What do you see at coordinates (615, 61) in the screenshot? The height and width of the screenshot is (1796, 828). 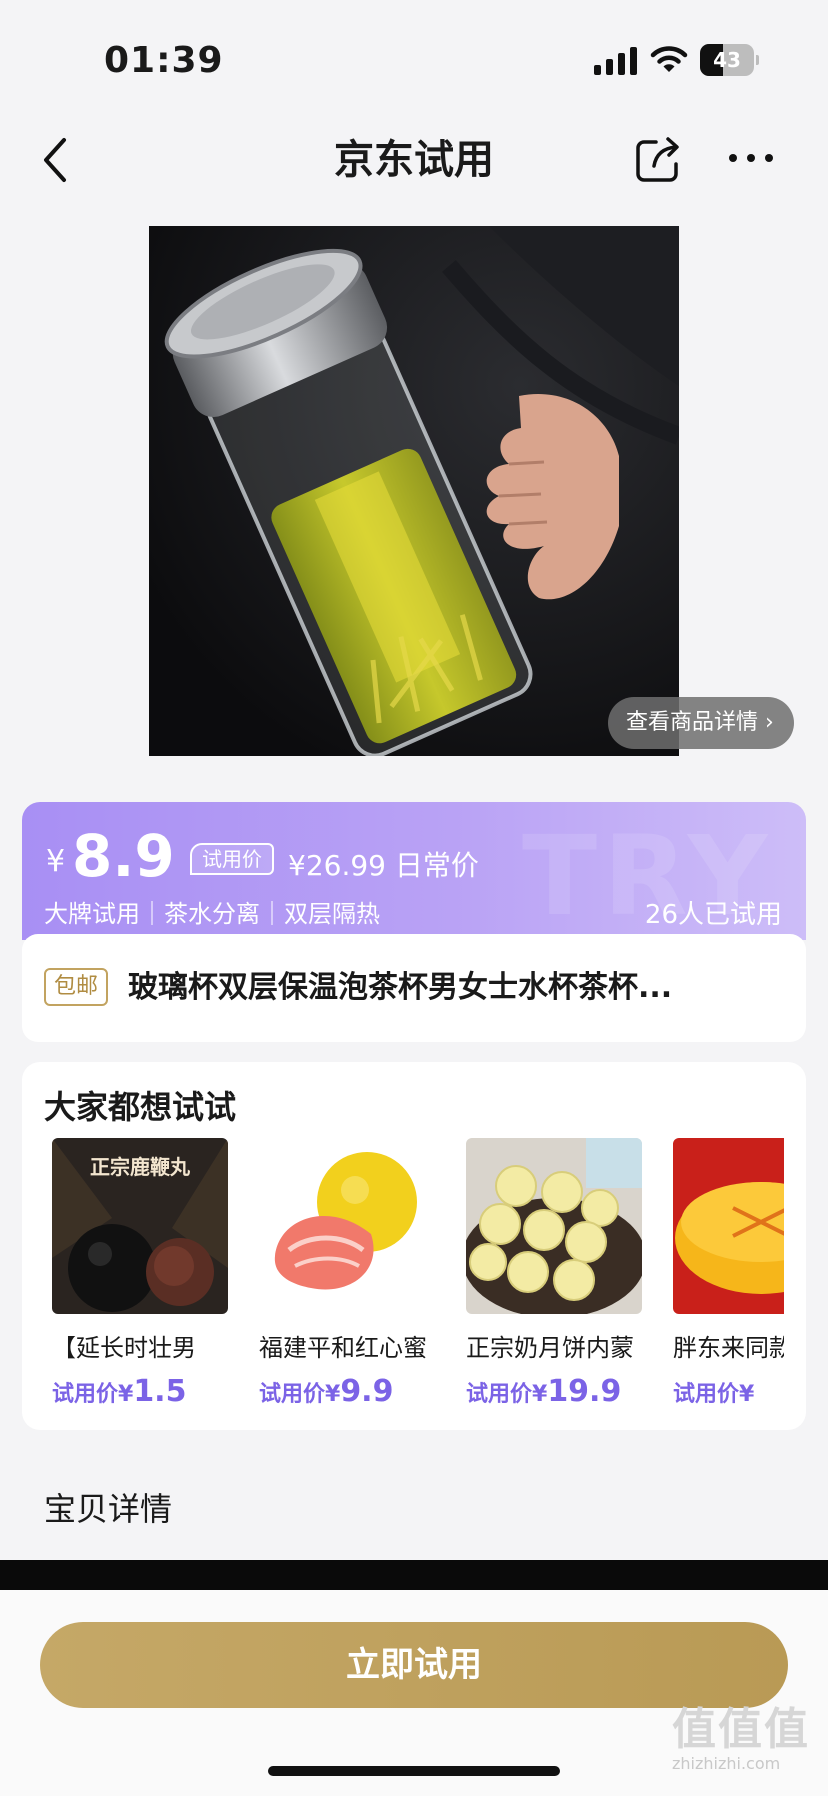 I see `cellular-signal-icon` at bounding box center [615, 61].